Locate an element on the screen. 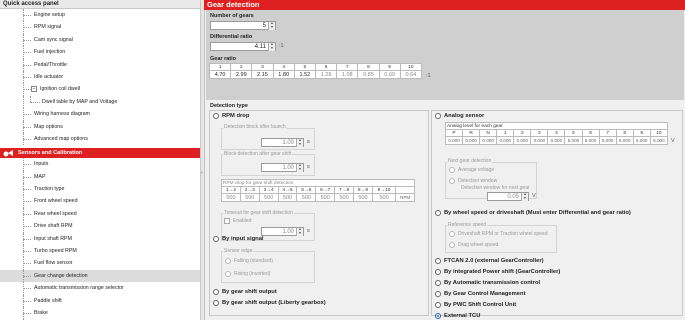  tree-item: Turbo speed RPM is located at coordinates (101, 251).